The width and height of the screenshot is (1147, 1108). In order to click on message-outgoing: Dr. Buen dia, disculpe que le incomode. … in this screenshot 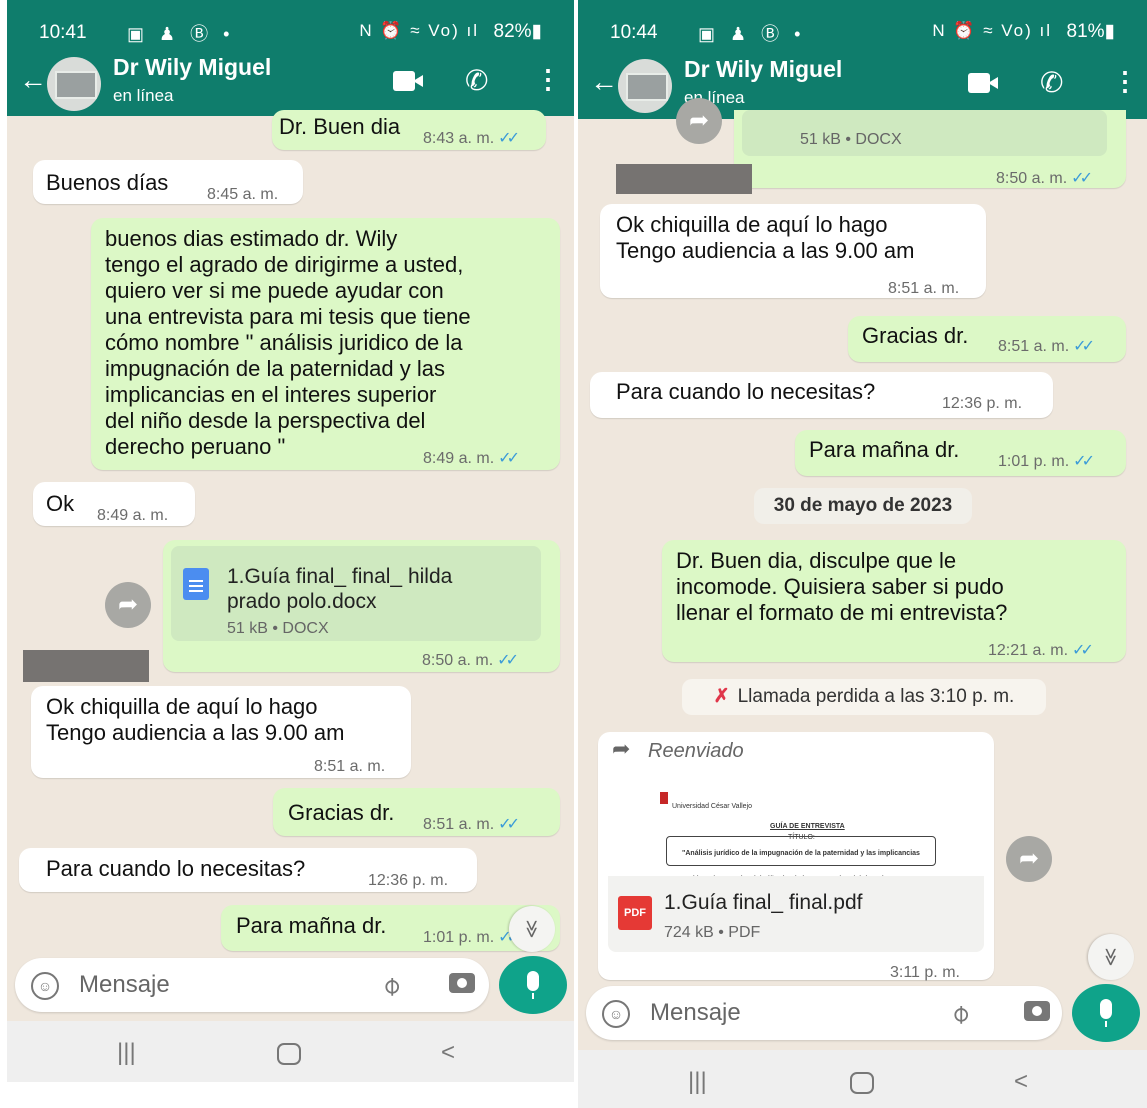, I will do `click(894, 601)`.